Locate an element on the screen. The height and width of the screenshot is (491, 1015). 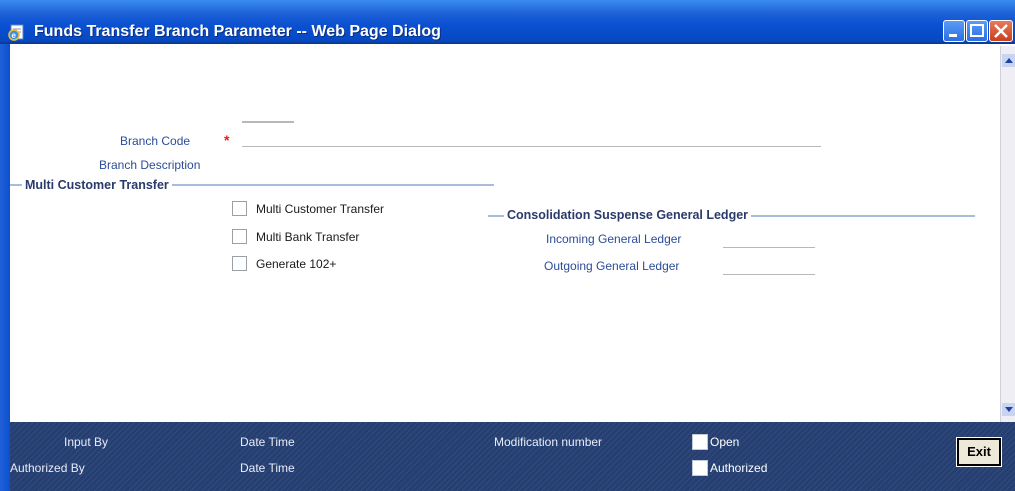
outgoing-gl-label: Outgoing General Ledger is located at coordinates (612, 266).